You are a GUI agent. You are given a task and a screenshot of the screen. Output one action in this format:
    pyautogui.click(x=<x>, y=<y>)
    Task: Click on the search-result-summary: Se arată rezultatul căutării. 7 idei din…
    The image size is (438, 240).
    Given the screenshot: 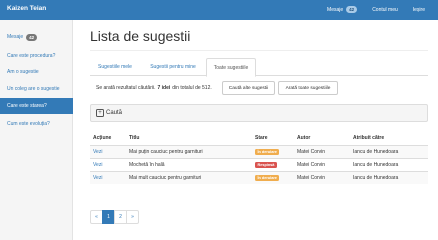 What is the action you would take?
    pyautogui.click(x=154, y=88)
    